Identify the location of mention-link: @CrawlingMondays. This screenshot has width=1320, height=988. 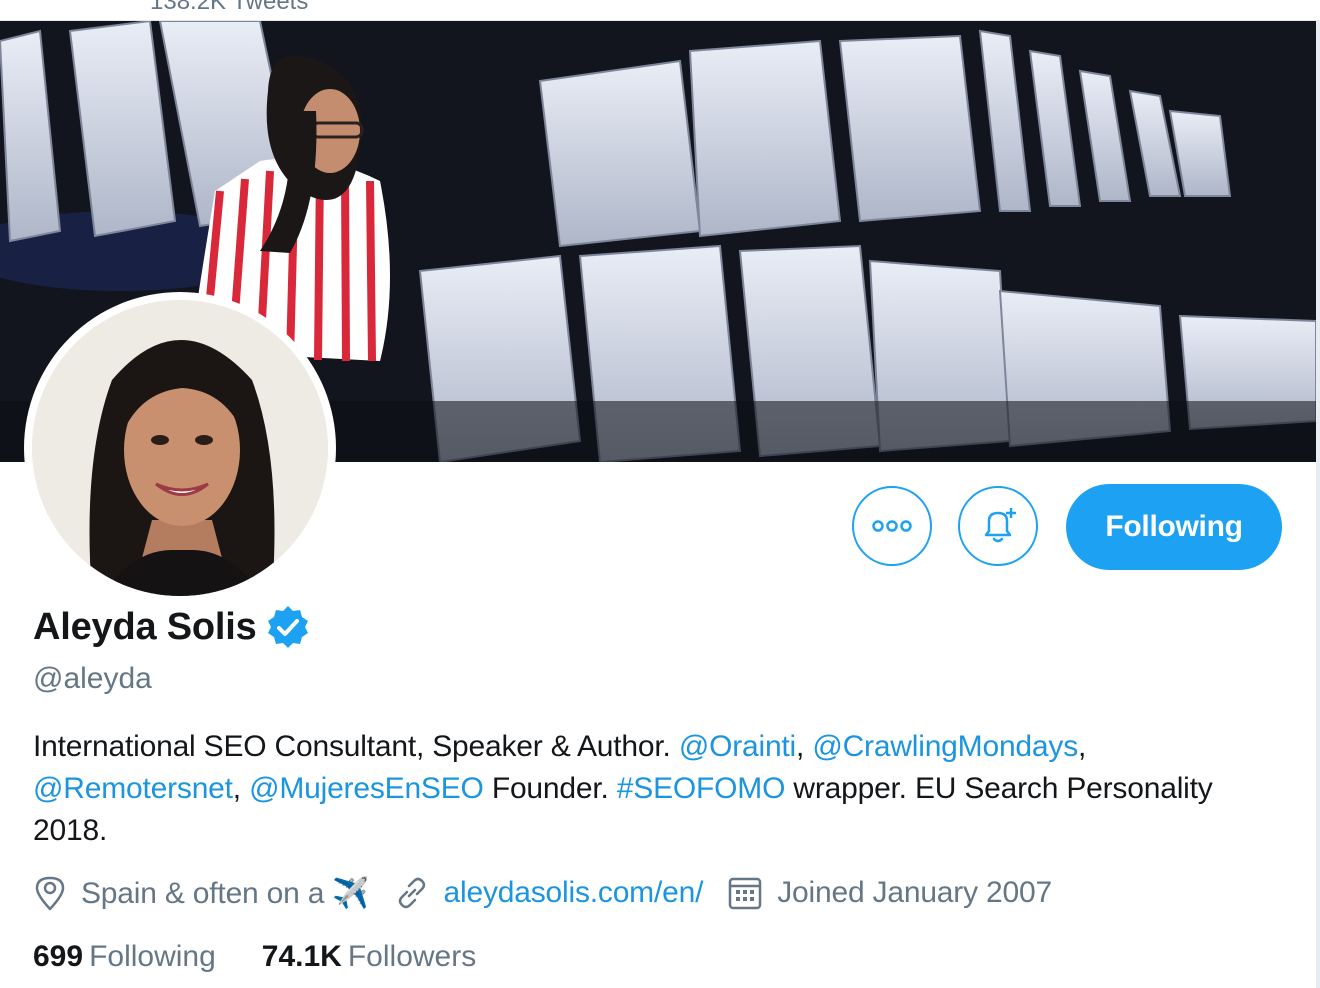
(945, 746).